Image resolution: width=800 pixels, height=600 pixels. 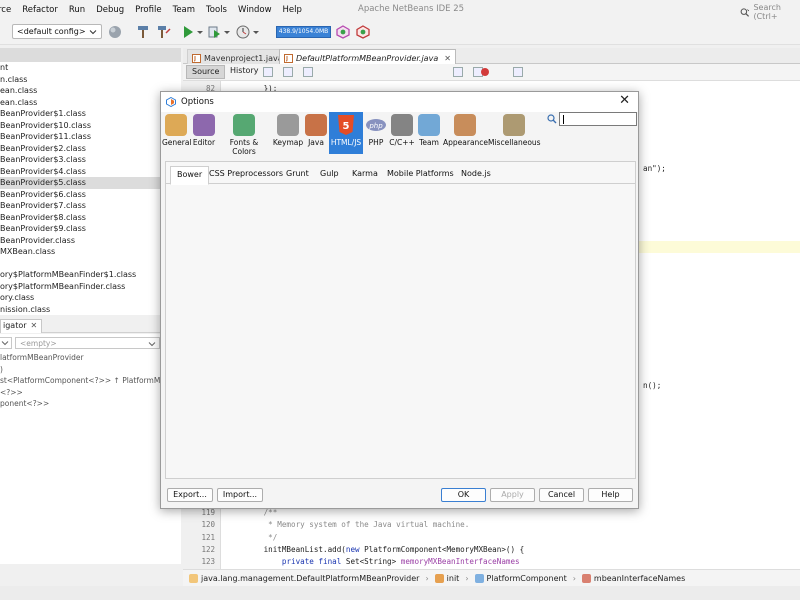 What do you see at coordinates (465, 133) in the screenshot?
I see `category-appearance: Appearance` at bounding box center [465, 133].